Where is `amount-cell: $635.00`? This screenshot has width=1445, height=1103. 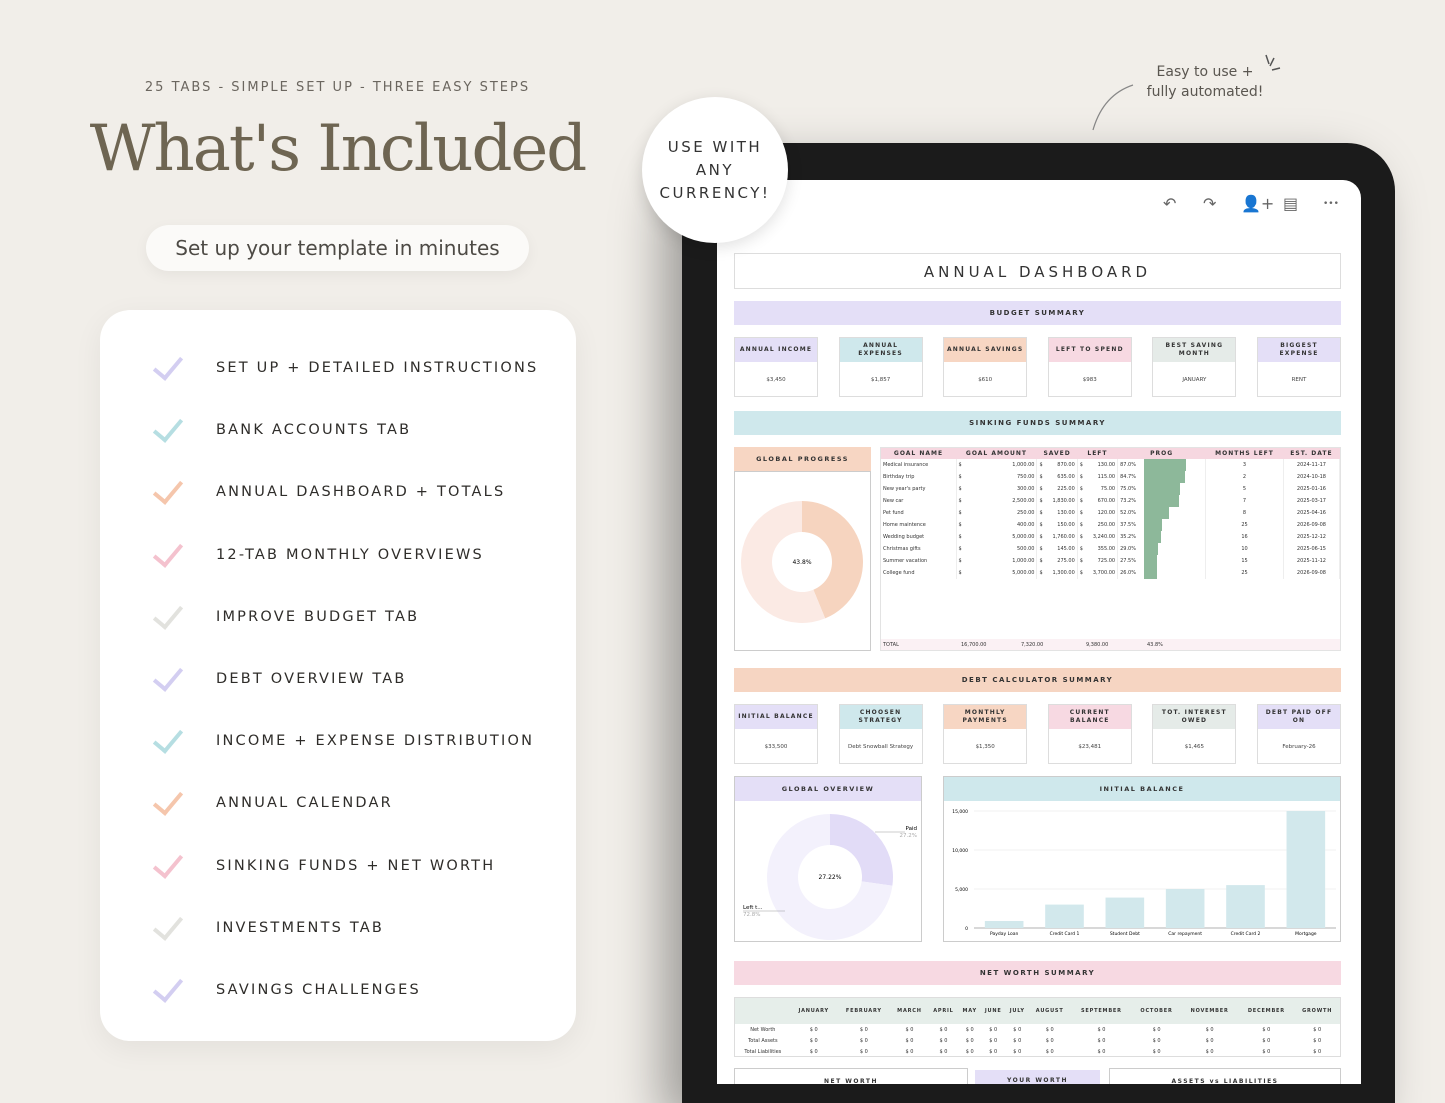
amount-cell: $635.00 is located at coordinates (1057, 477).